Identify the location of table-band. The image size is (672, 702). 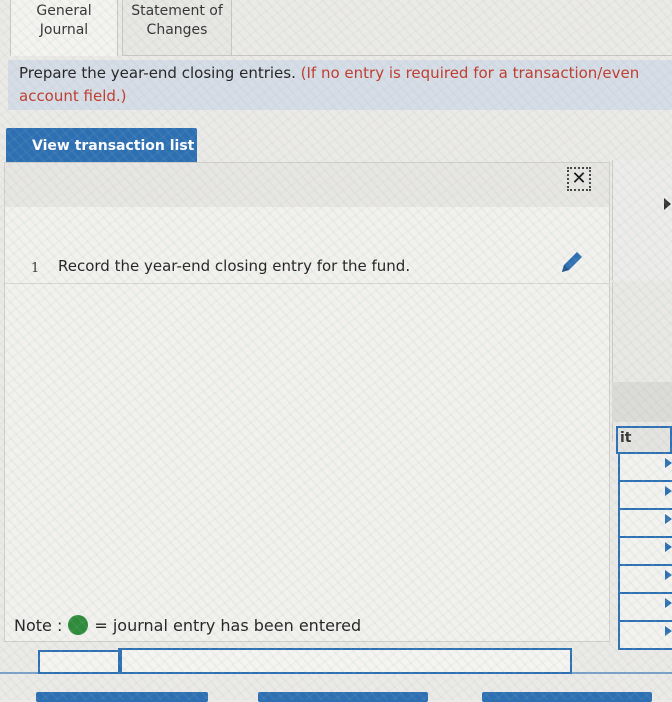
(642, 402).